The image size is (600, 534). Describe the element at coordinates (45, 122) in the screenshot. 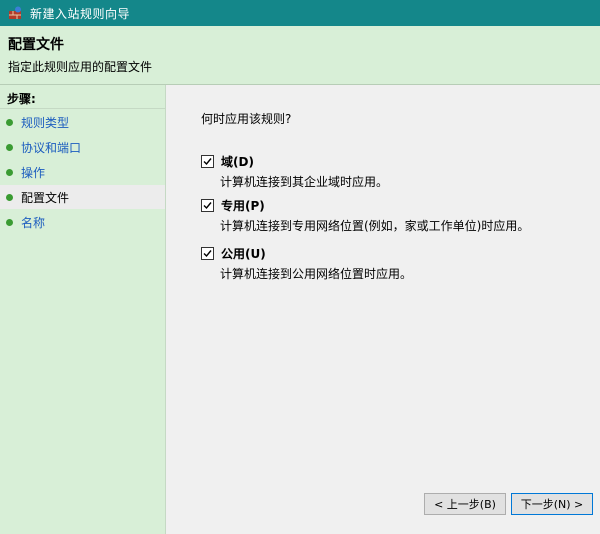

I see `step-label: 规则类型` at that location.